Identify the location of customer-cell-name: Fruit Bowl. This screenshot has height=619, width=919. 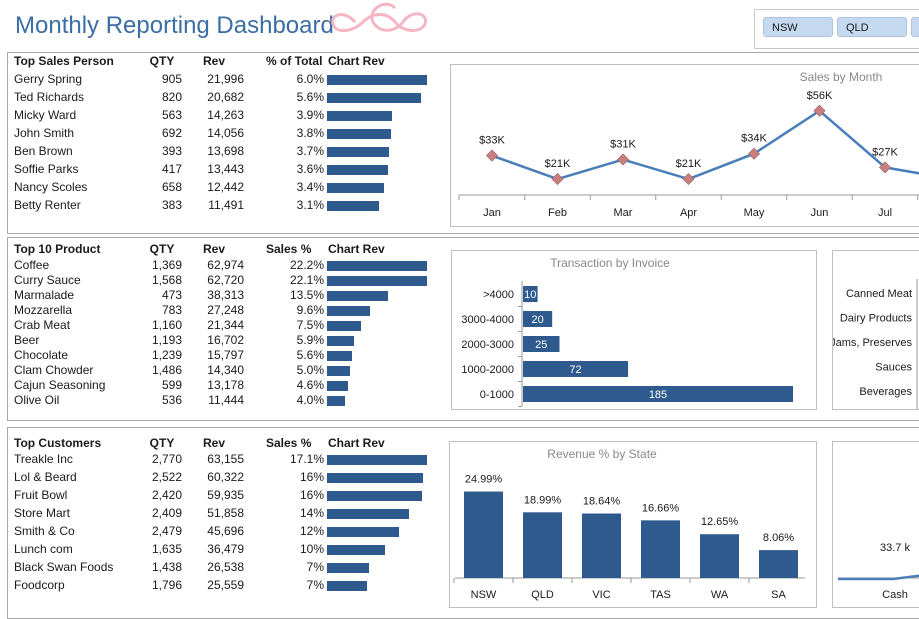
(41, 495).